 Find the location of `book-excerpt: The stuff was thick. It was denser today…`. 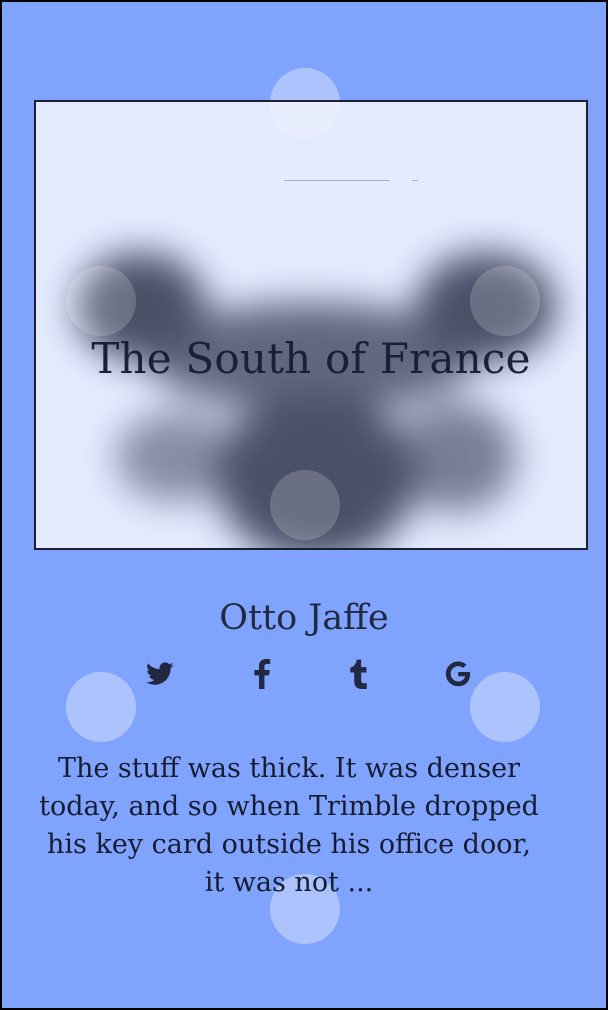

book-excerpt: The stuff was thick. It was denser today… is located at coordinates (289, 825).